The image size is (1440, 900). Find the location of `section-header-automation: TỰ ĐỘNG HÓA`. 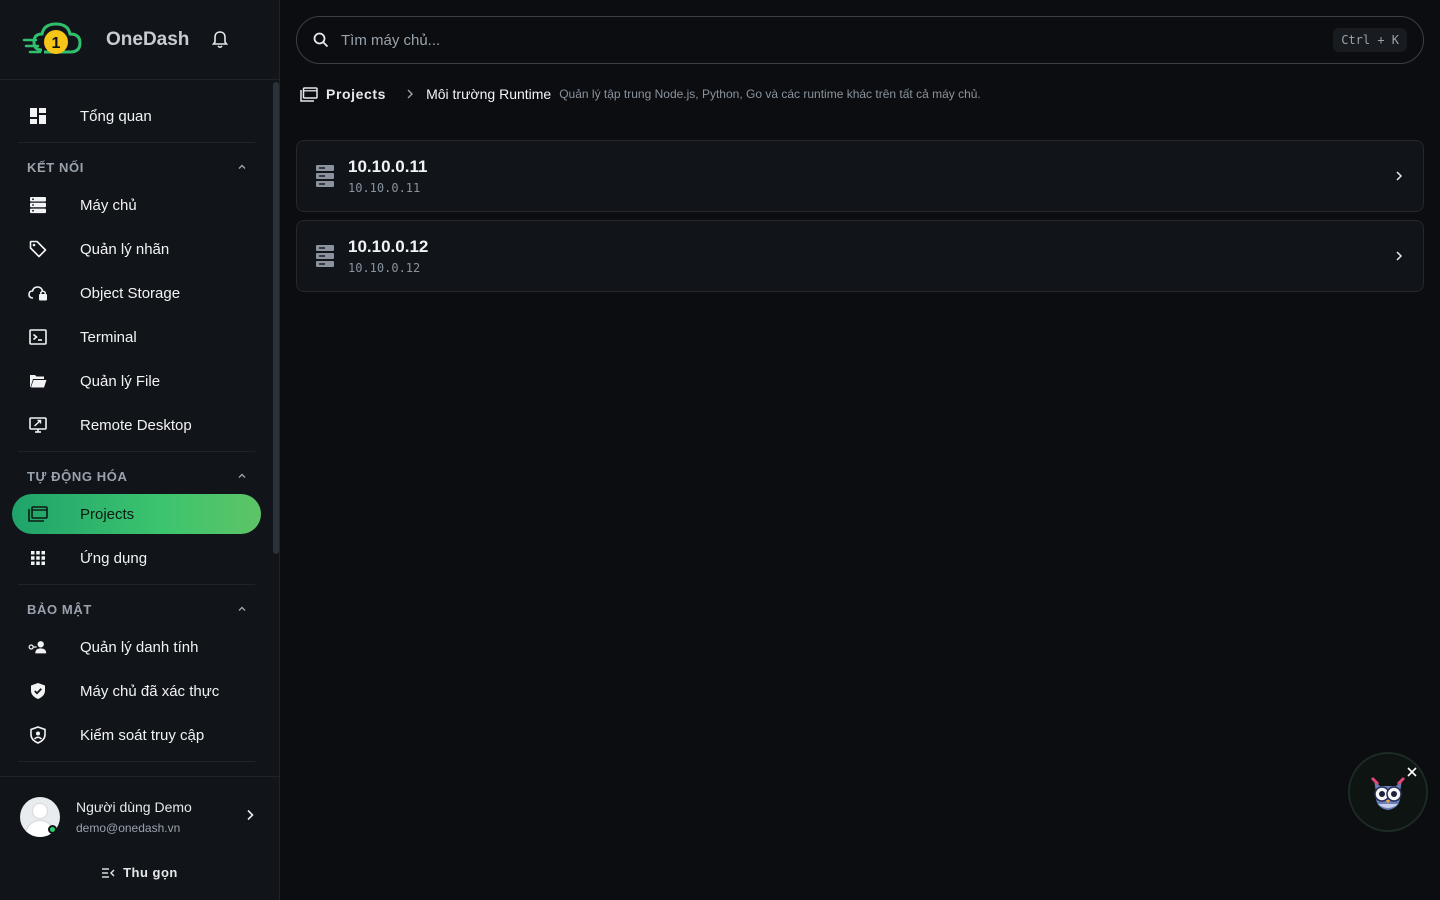

section-header-automation: TỰ ĐỘNG HÓA is located at coordinates (136, 476).